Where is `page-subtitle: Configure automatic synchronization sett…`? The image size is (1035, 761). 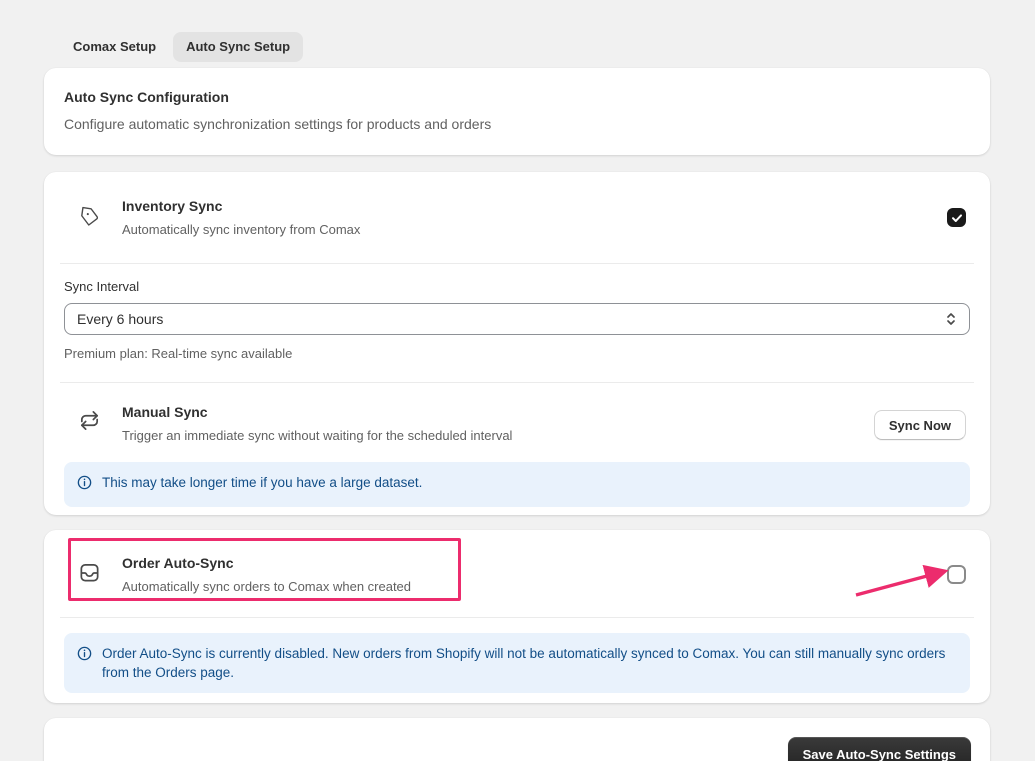 page-subtitle: Configure automatic synchronization sett… is located at coordinates (278, 124).